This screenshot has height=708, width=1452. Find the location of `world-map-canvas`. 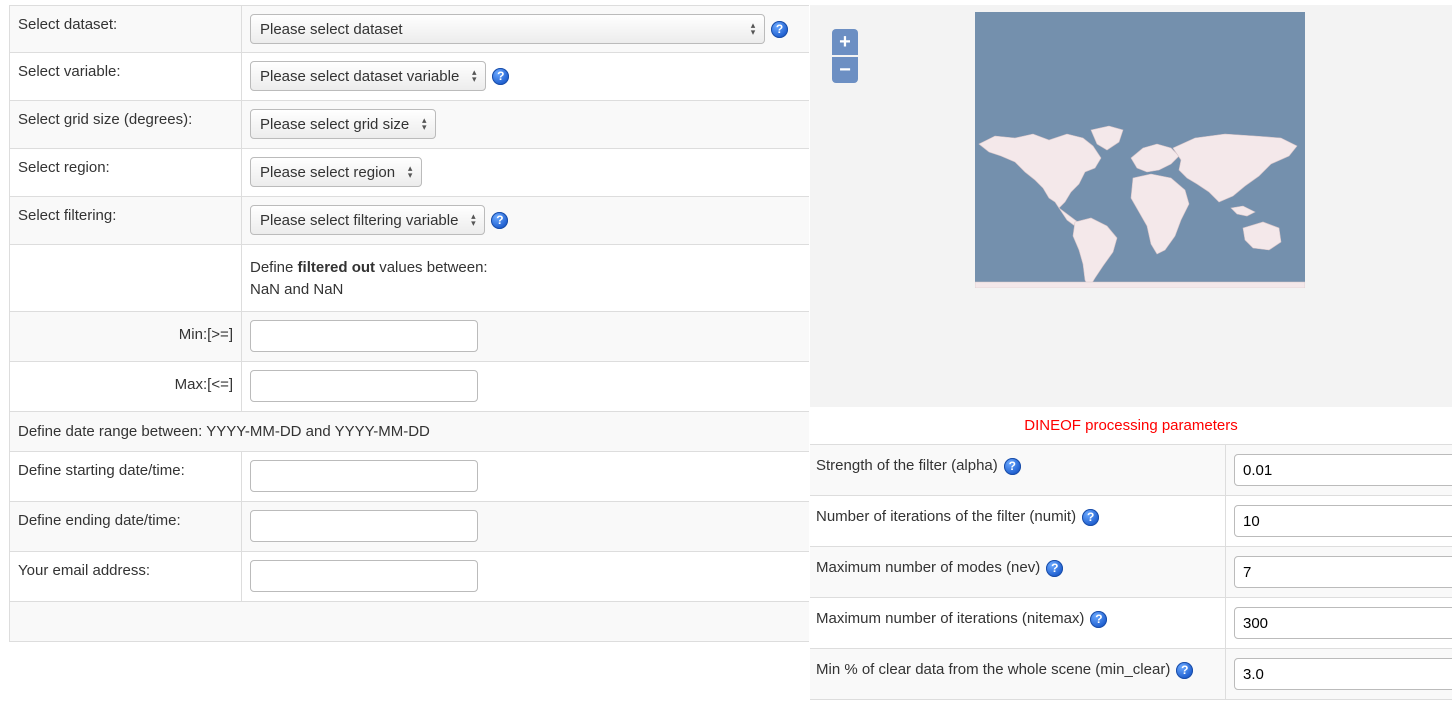

world-map-canvas is located at coordinates (1140, 207).